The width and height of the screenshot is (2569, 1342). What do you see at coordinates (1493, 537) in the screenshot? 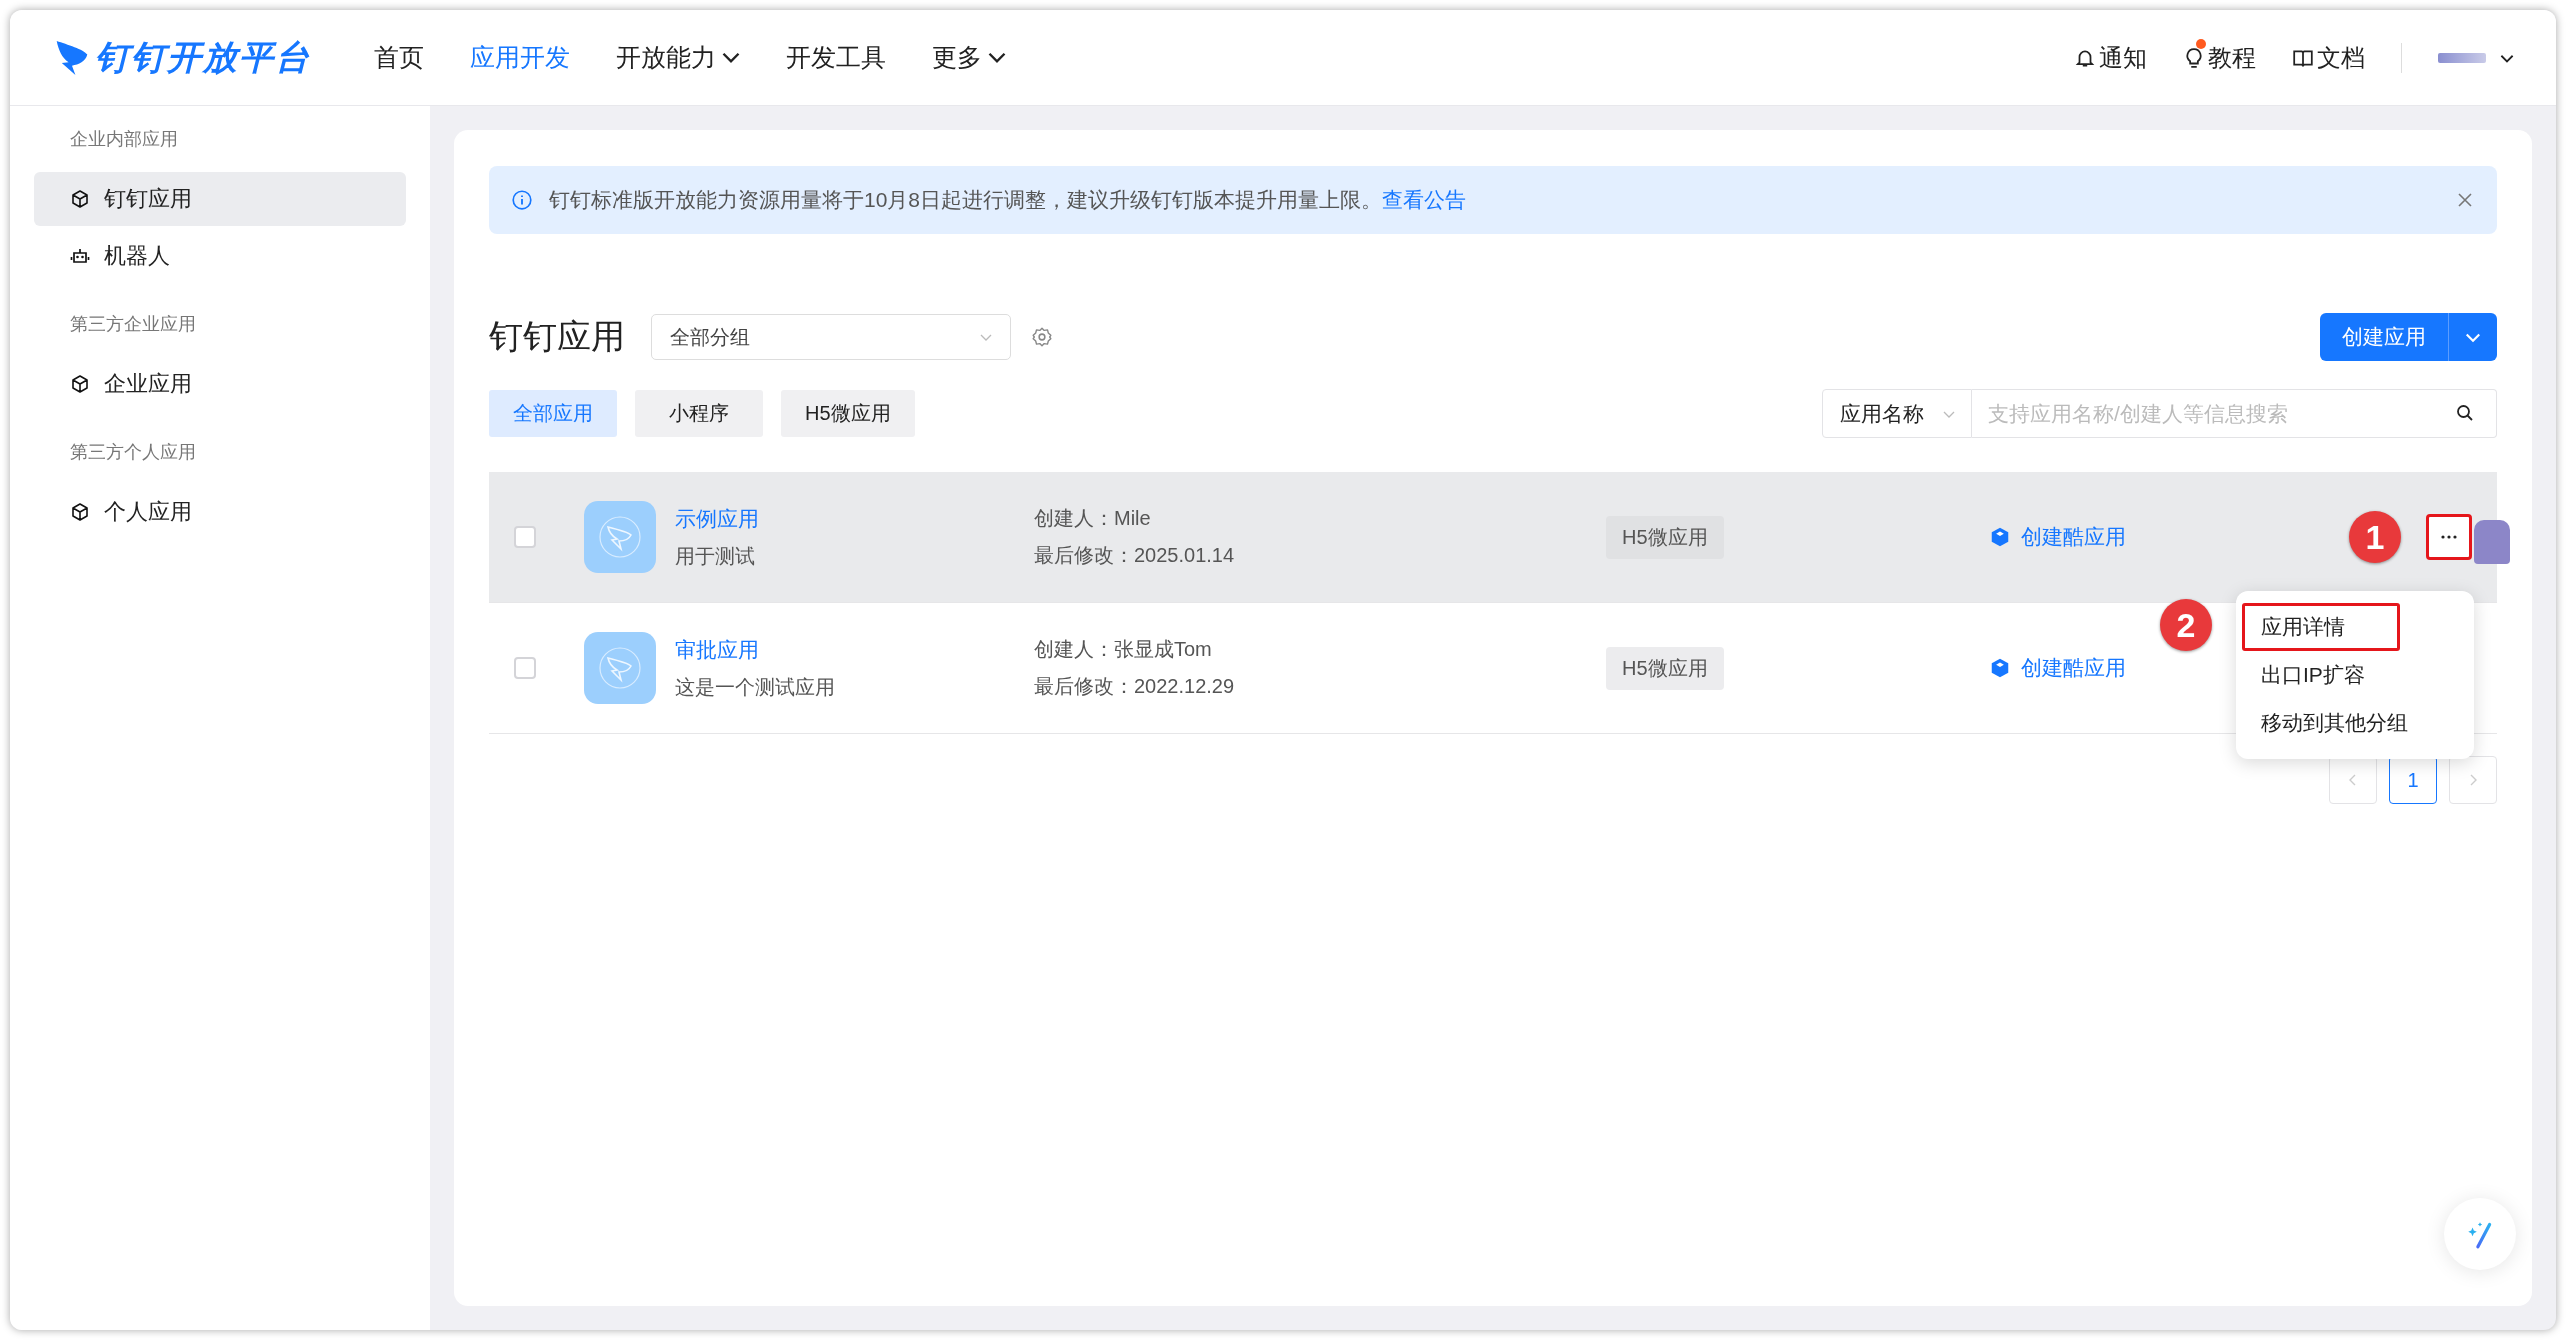
I see `app-row: 示例应用 用于测试 创建人：Mile 最后修改：2025.01.14 H5微应用 创建酷应用 1` at bounding box center [1493, 537].